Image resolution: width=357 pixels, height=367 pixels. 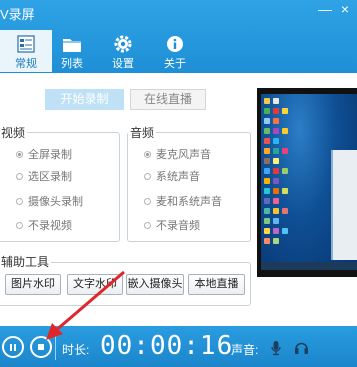 I want to click on headphones-icon, so click(x=301, y=347).